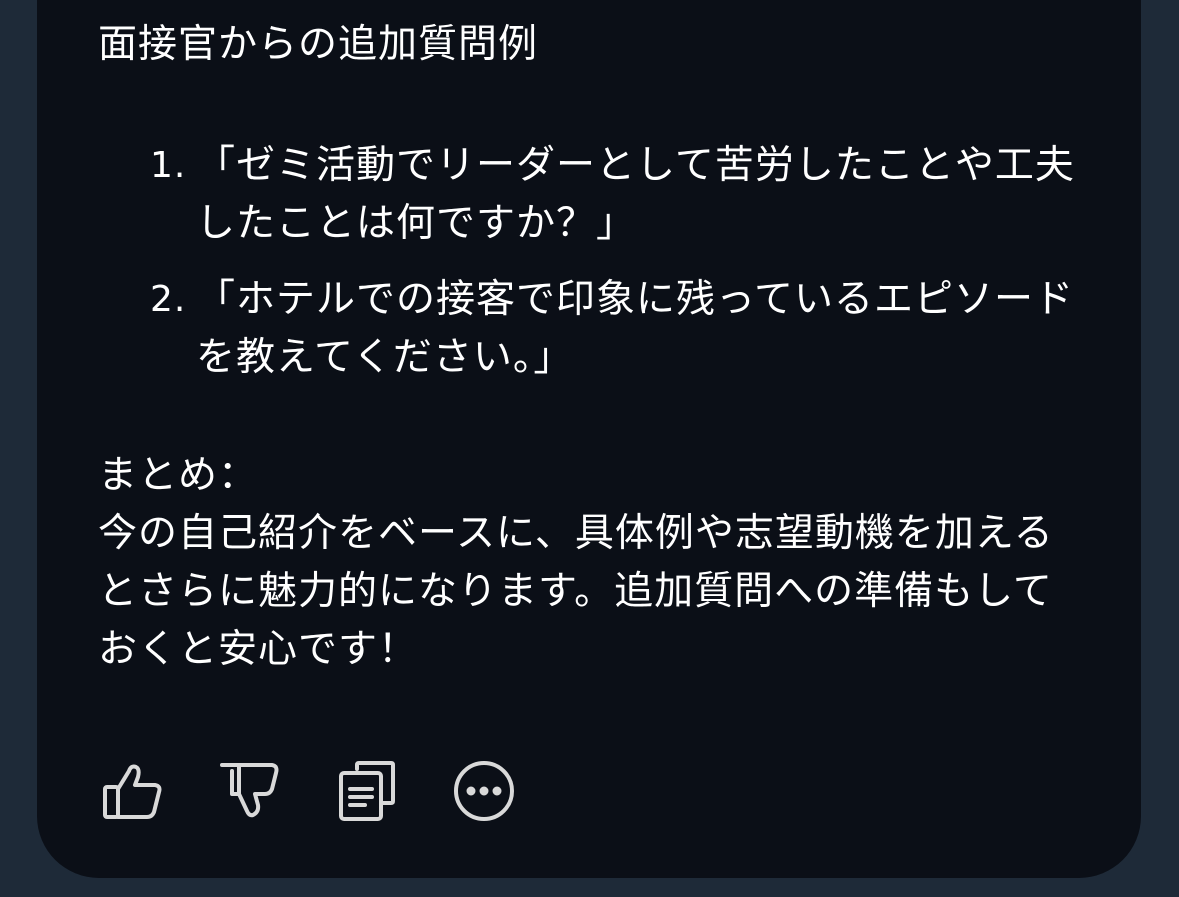 Image resolution: width=1179 pixels, height=897 pixels. Describe the element at coordinates (367, 791) in the screenshot. I see `copy-icon` at that location.